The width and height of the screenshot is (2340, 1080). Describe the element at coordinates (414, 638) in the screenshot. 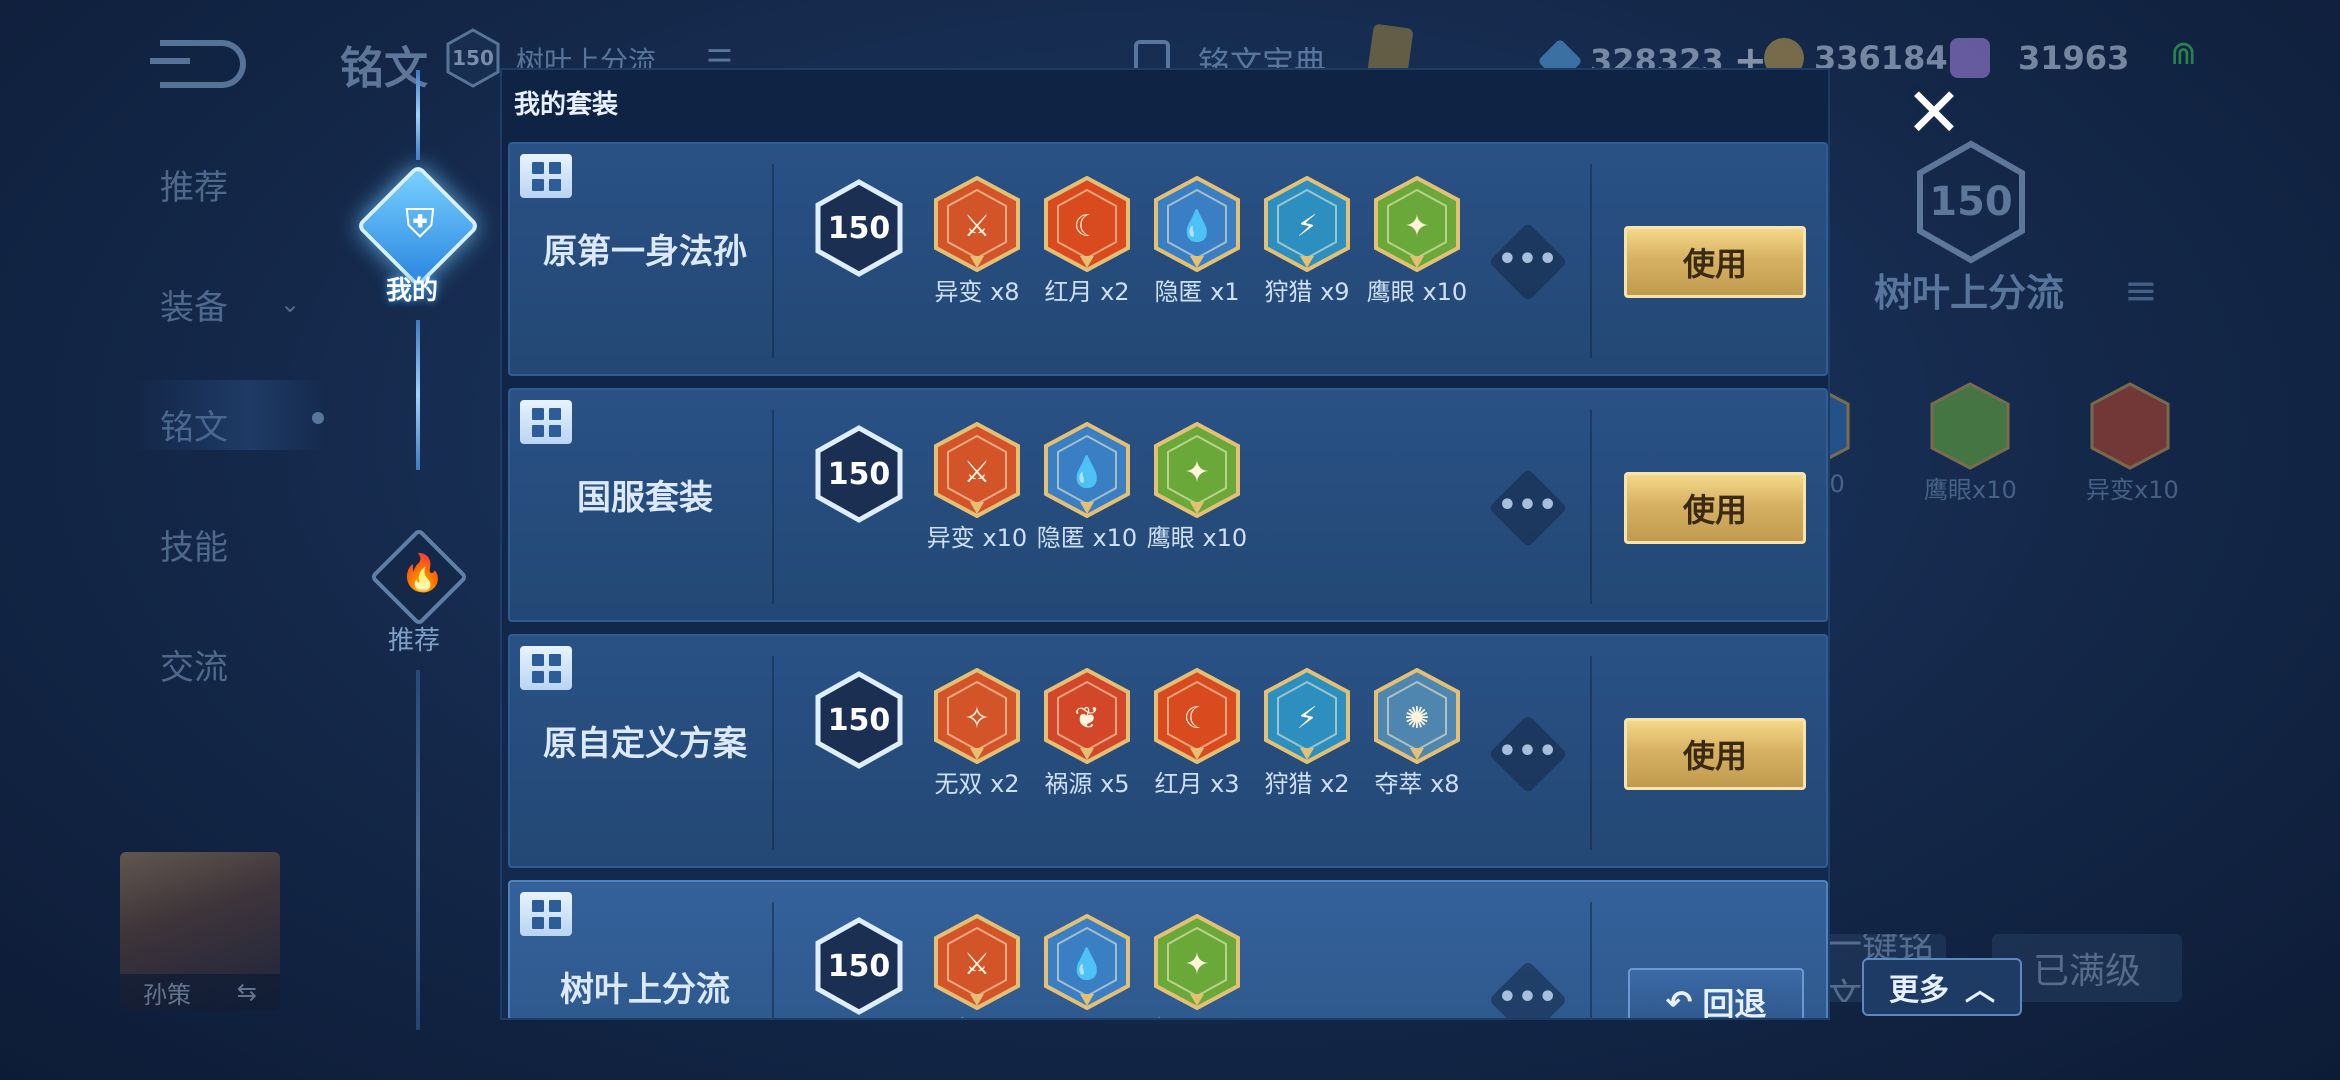

I see `timeline-recommend-label: 推荐` at that location.